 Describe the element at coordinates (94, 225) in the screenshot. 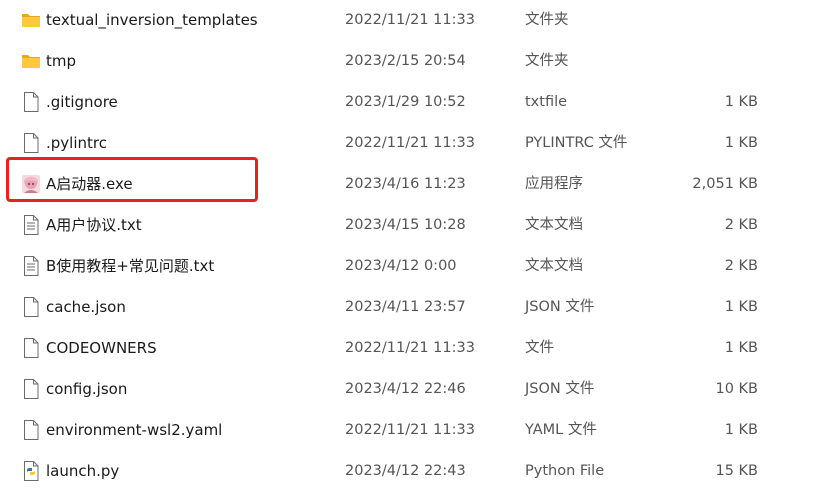

I see `file-name: A用户协议.txt` at that location.